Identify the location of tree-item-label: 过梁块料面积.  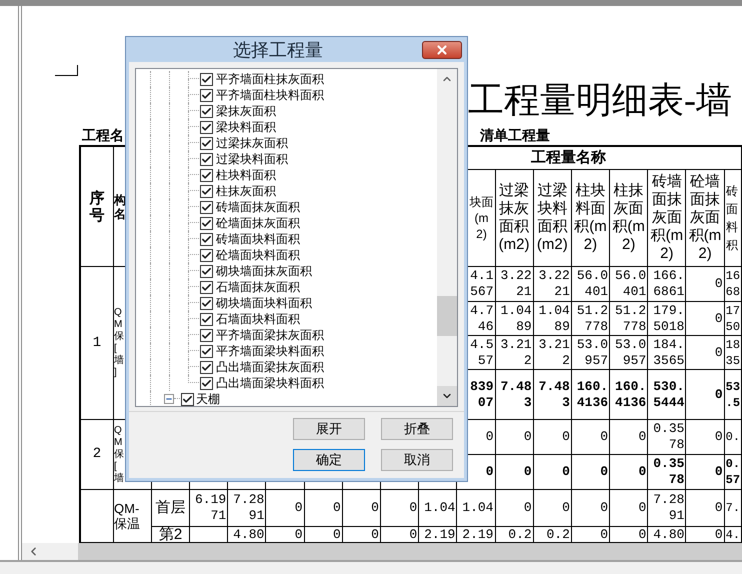
(252, 159).